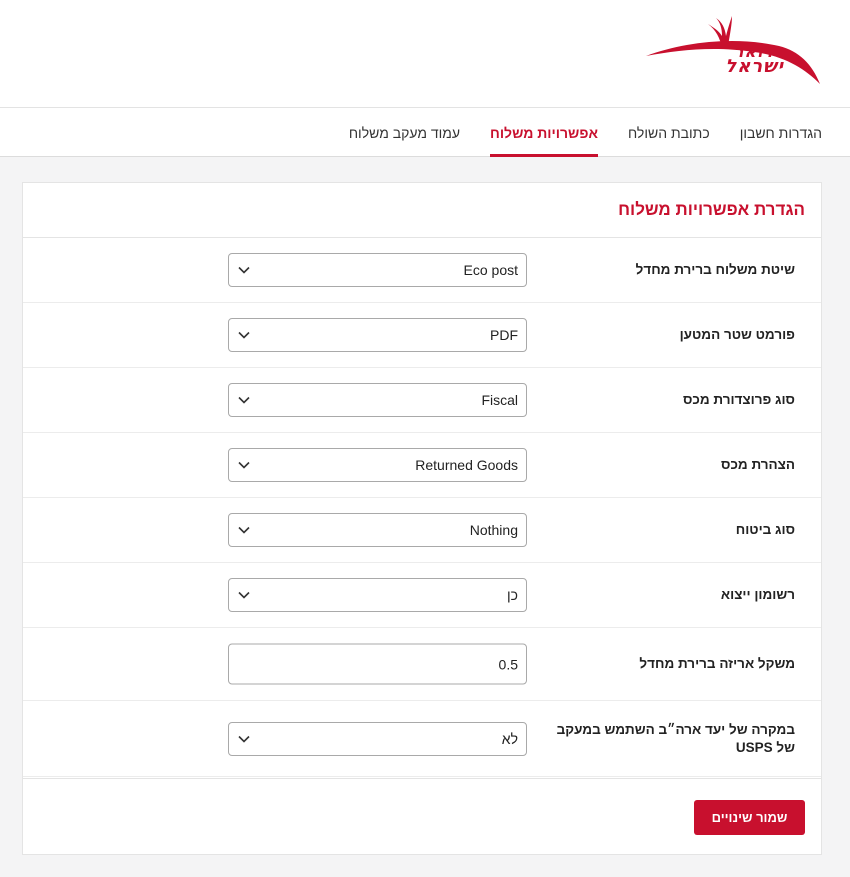  I want to click on tab-shipping-options: אפשרויות משלוח, so click(544, 132).